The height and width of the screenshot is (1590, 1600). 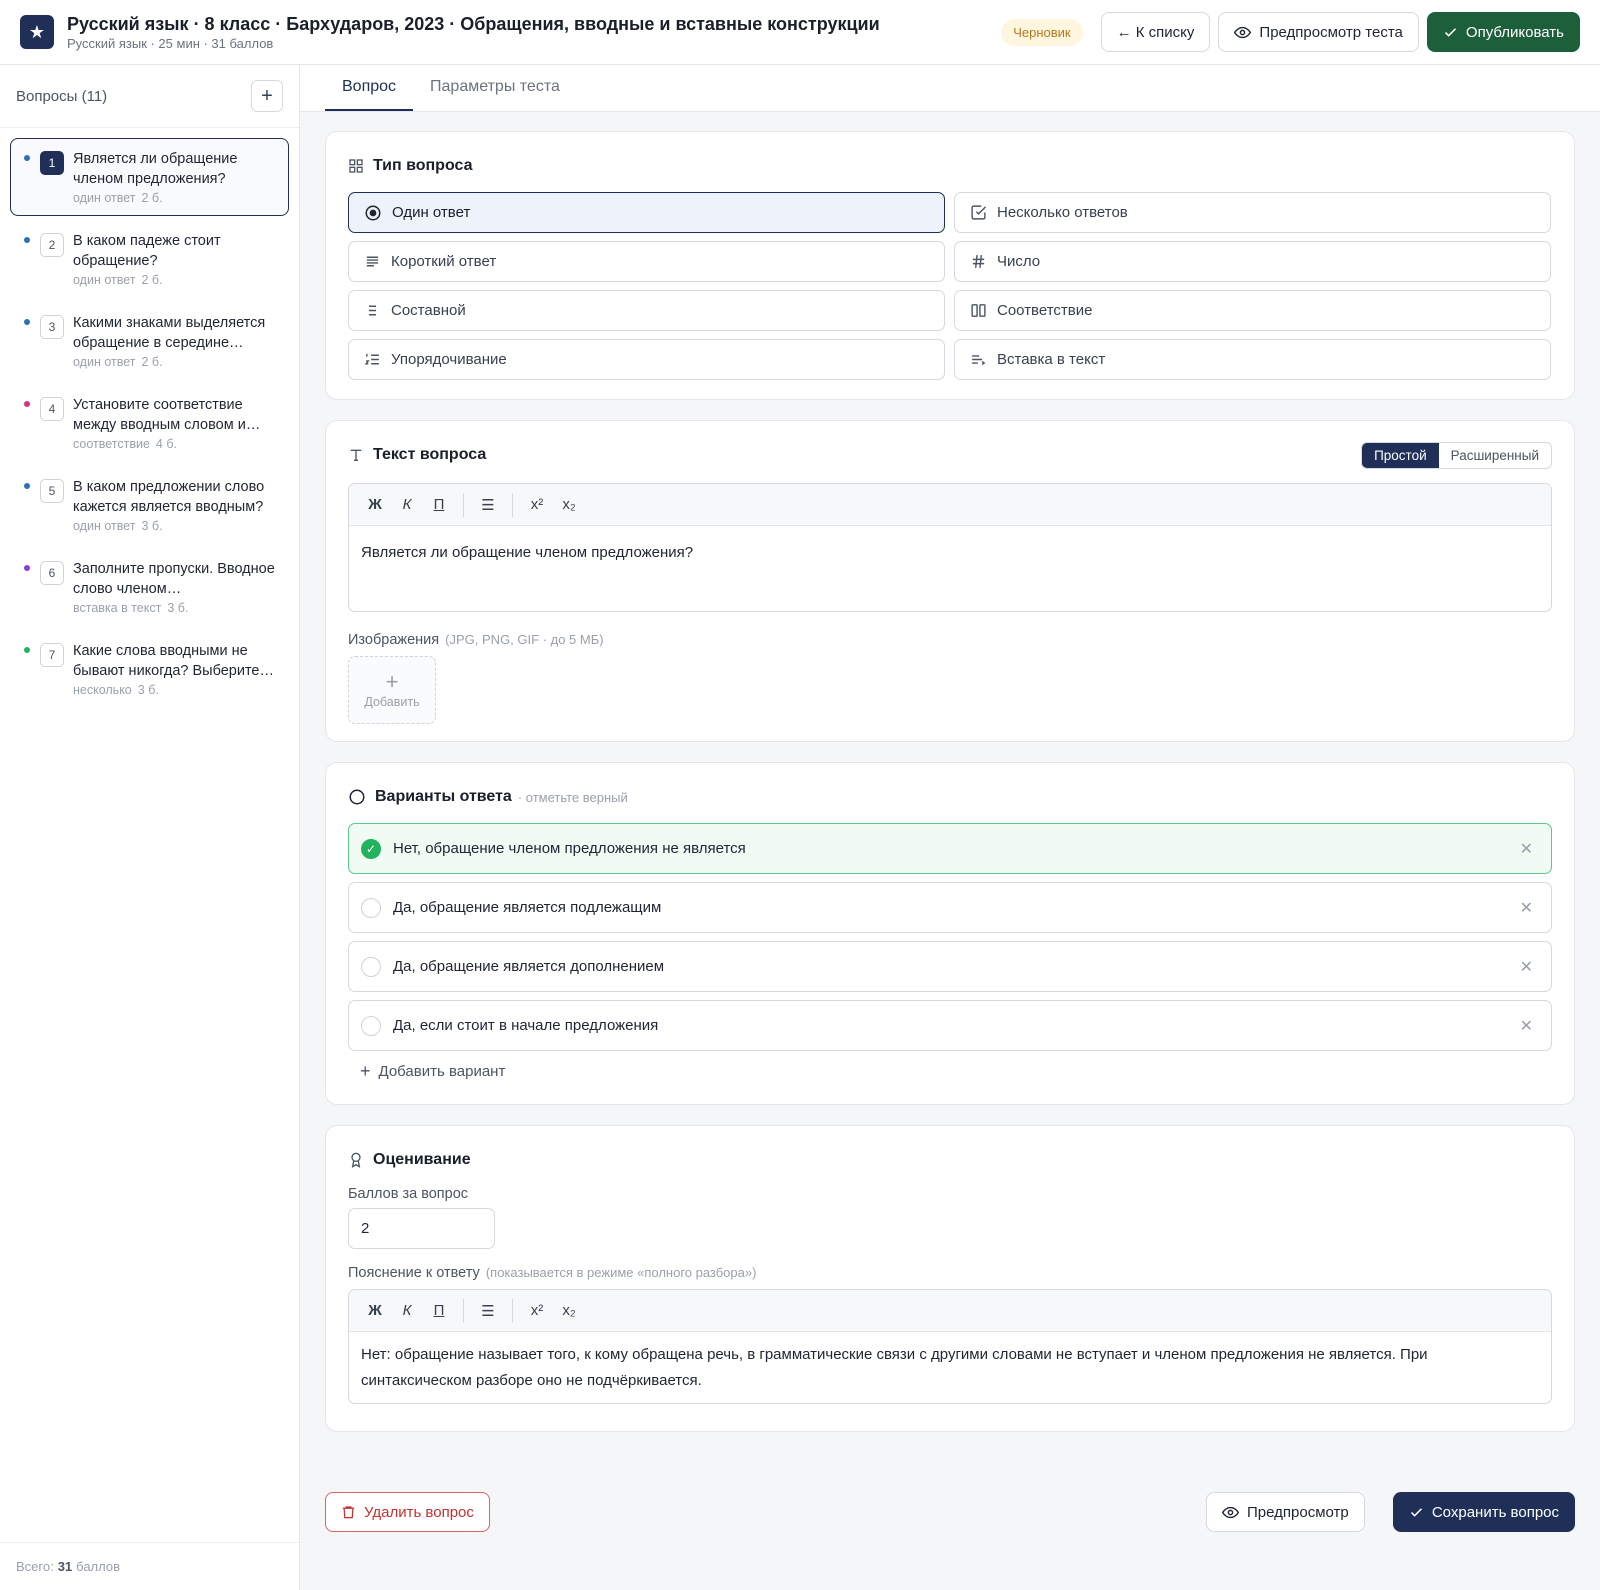 I want to click on tab-question: Вопрос, so click(x=369, y=88).